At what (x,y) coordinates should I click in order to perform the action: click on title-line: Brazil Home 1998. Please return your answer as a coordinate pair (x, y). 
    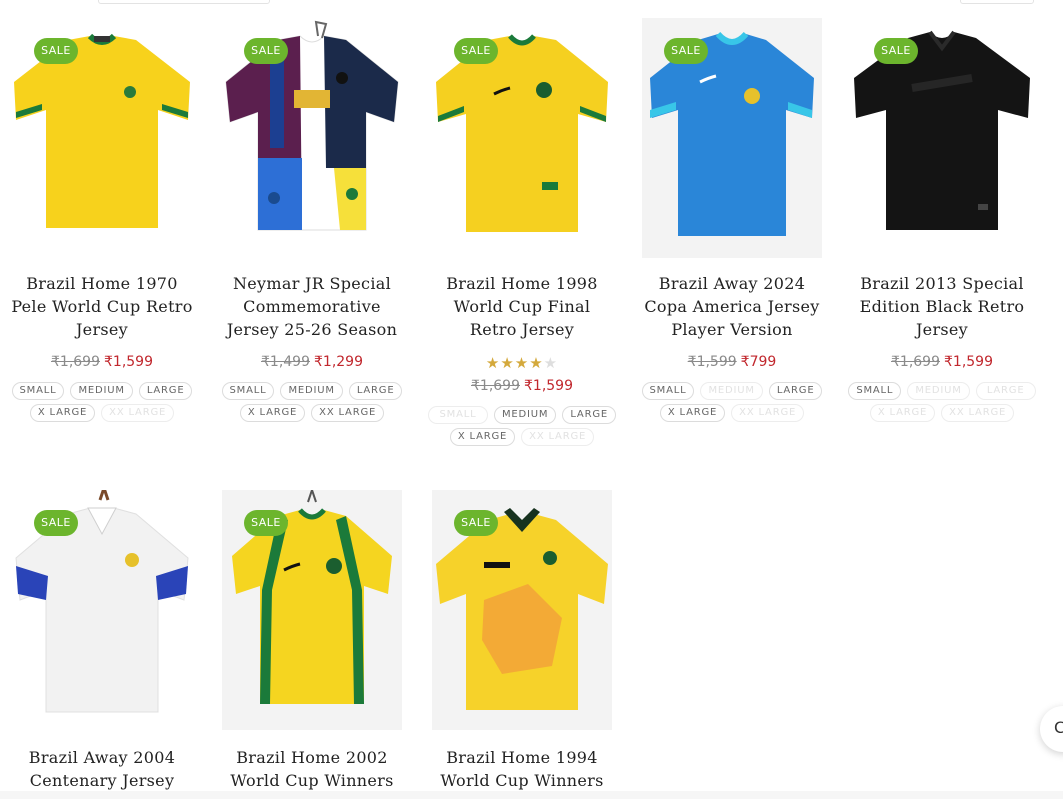
    Looking at the image, I should click on (522, 283).